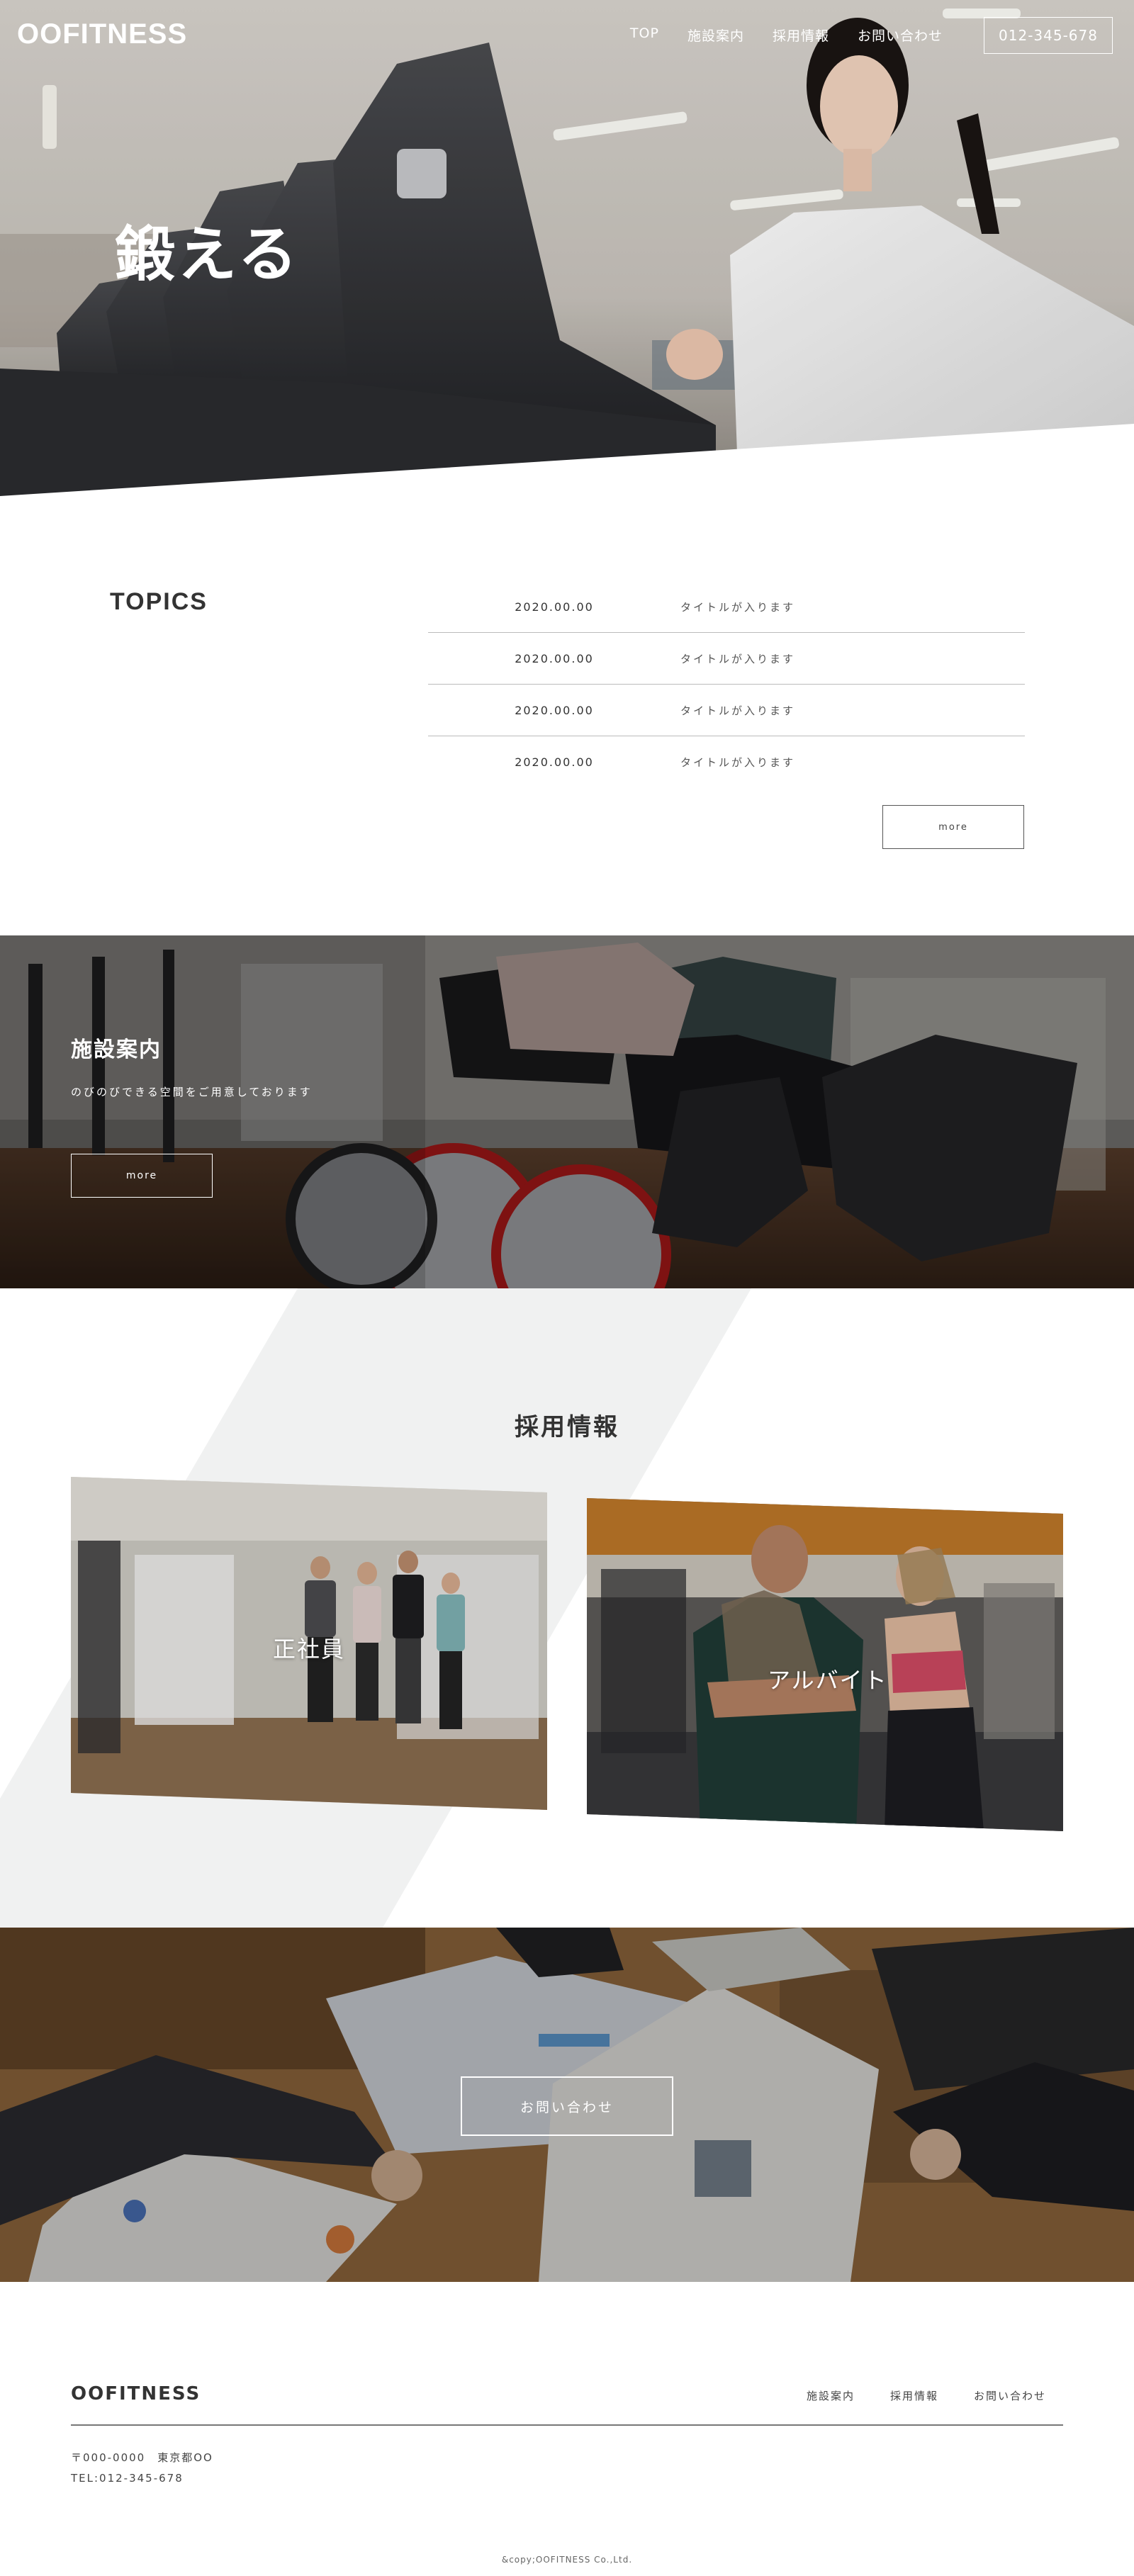 This screenshot has height=2576, width=1134. What do you see at coordinates (192, 1092) in the screenshot?
I see `facility-description: のびのびできる空間をご用意しております` at bounding box center [192, 1092].